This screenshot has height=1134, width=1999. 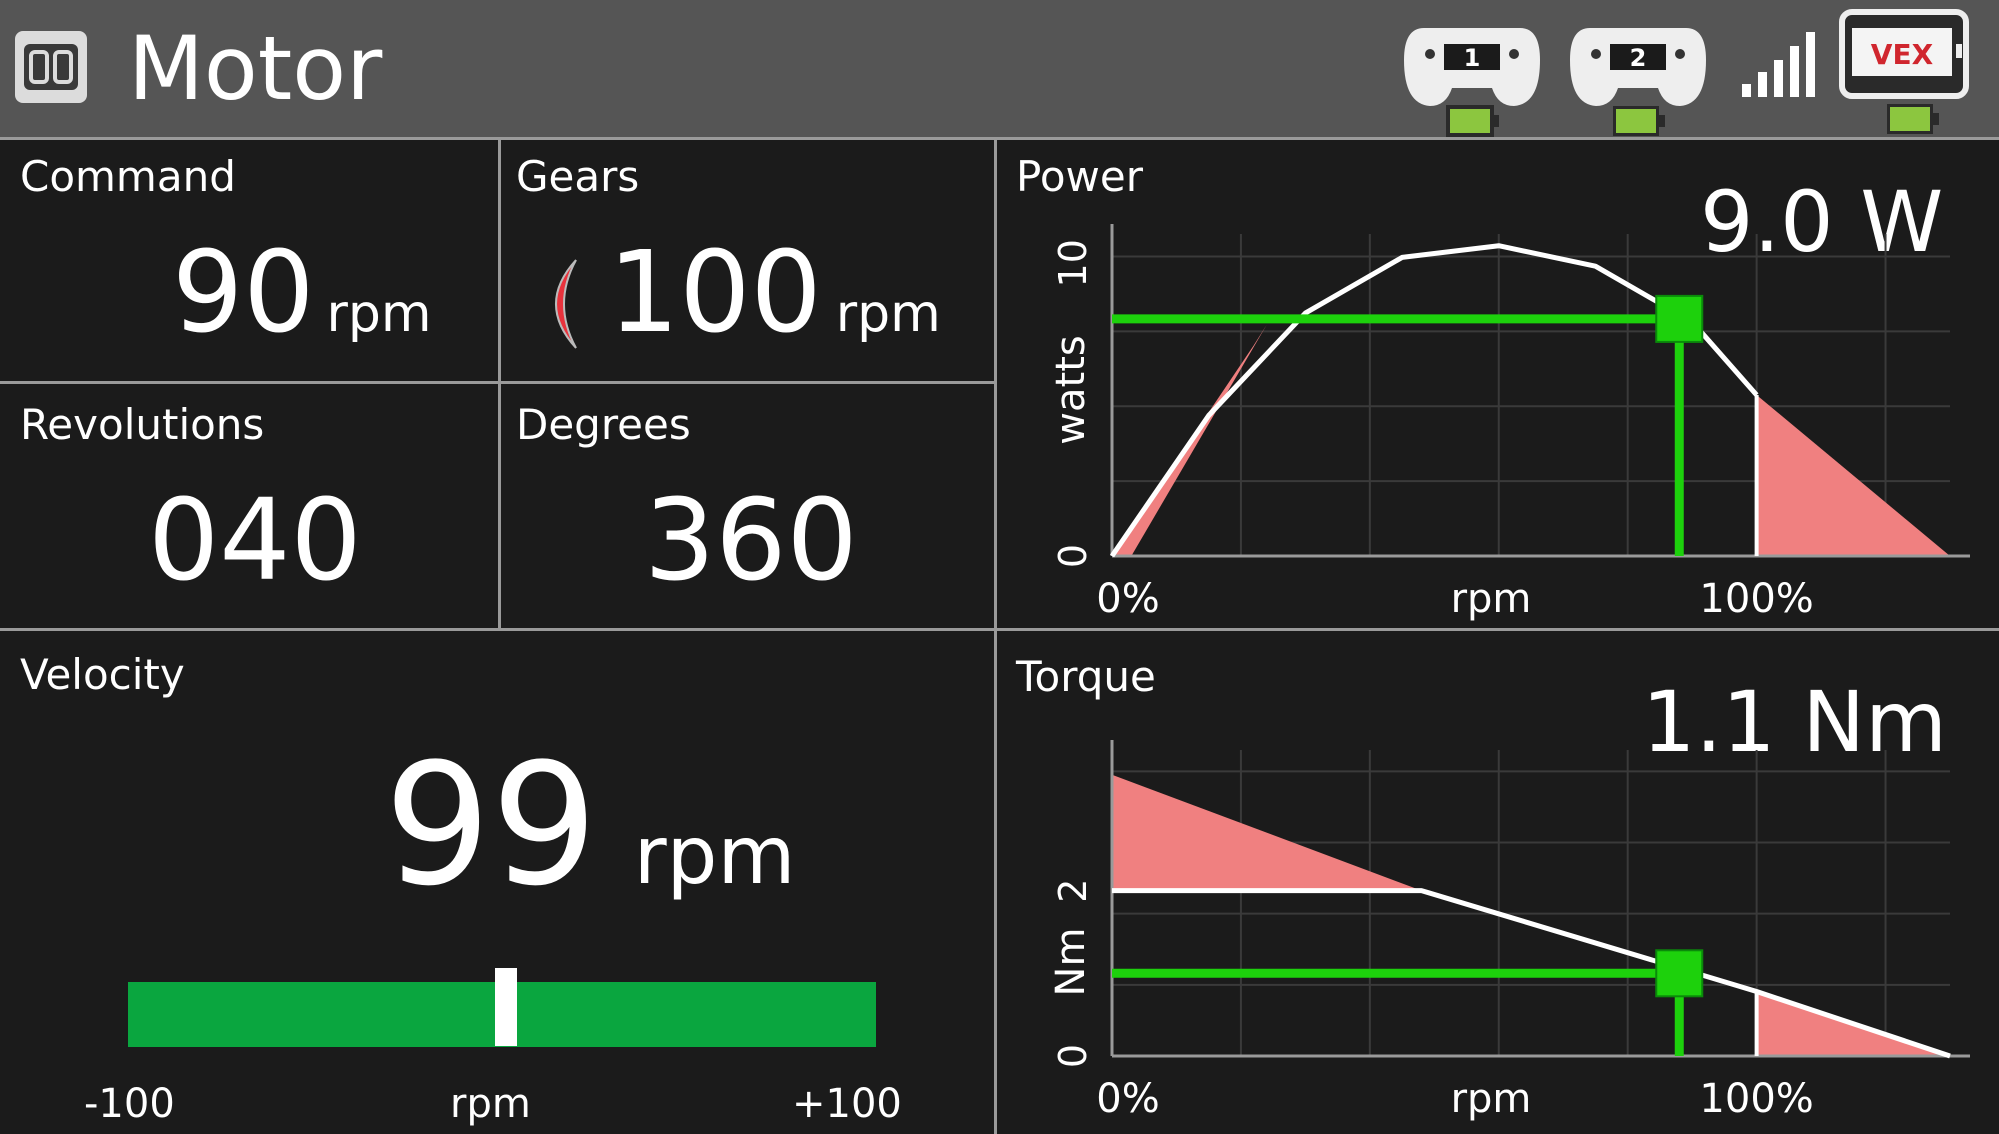 What do you see at coordinates (578, 176) in the screenshot?
I see `gears-label: Gears` at bounding box center [578, 176].